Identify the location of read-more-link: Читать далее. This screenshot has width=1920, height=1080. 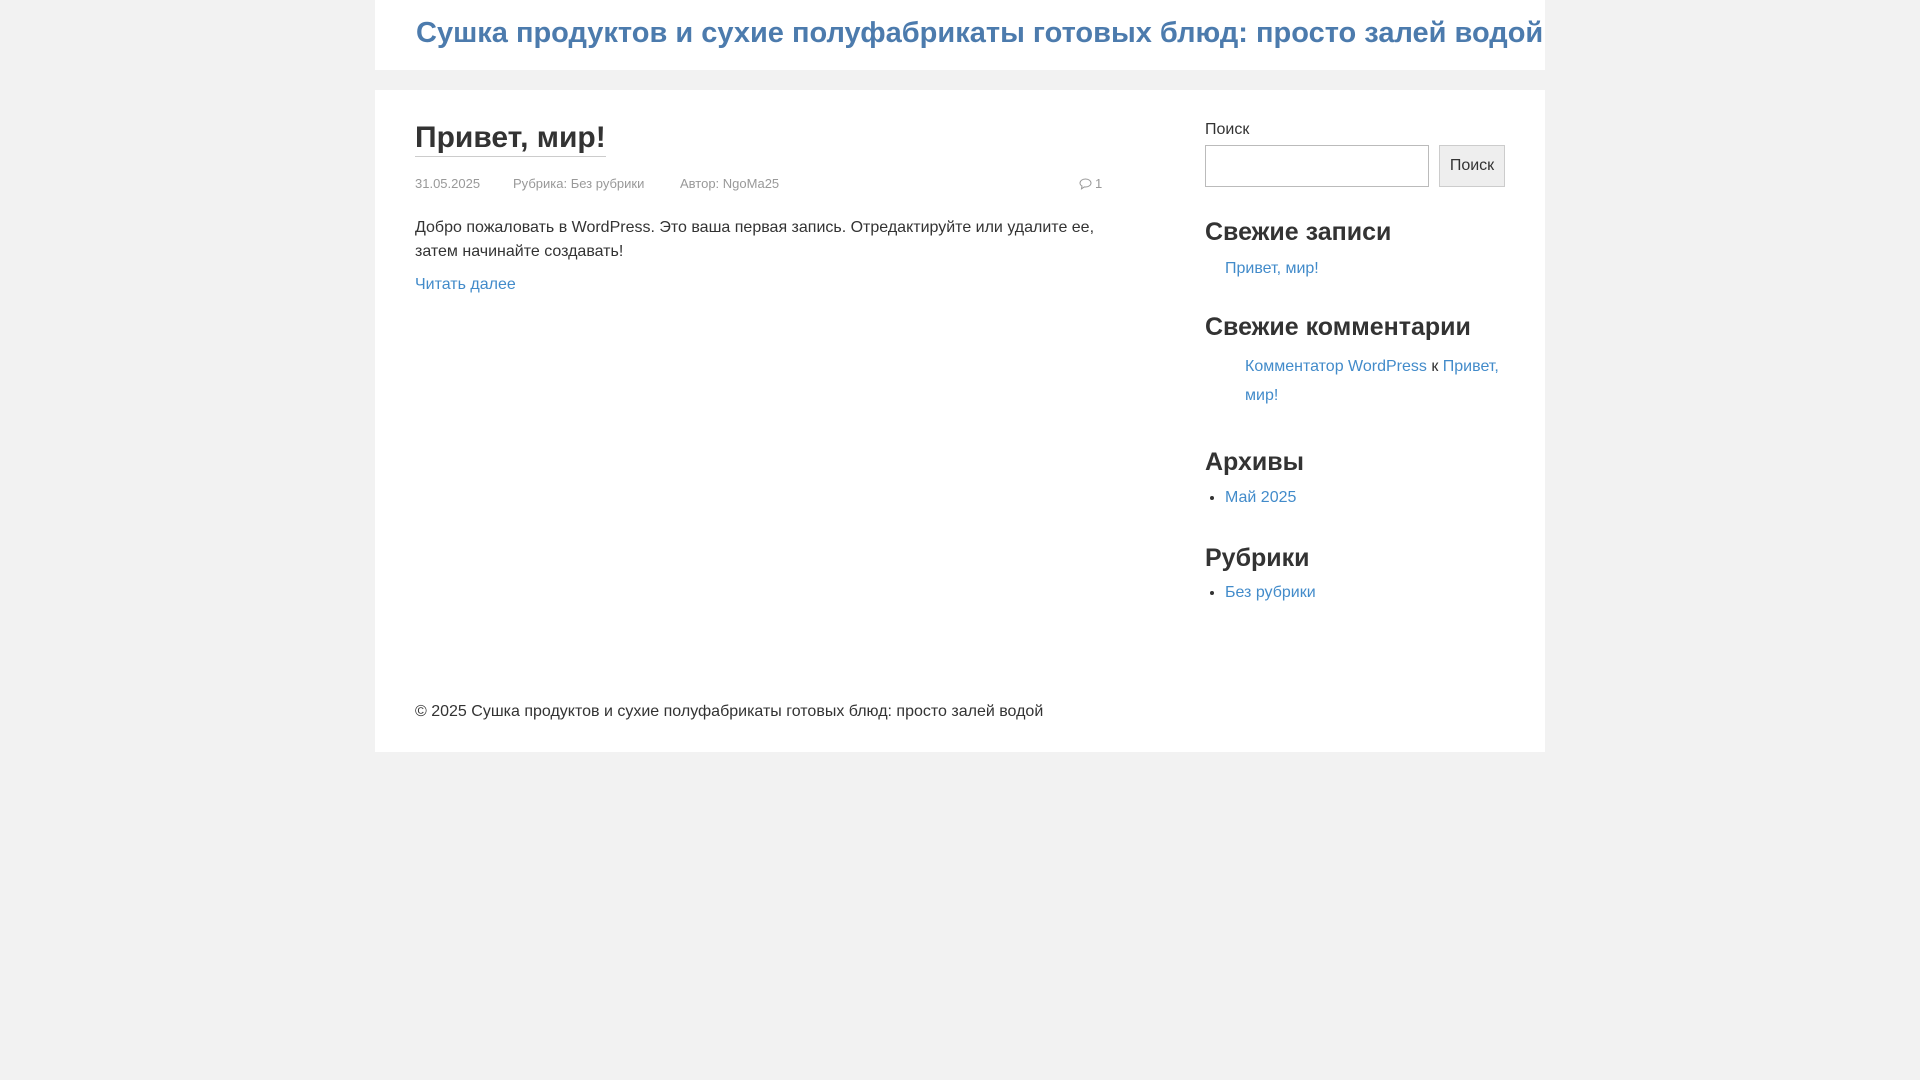
(465, 285).